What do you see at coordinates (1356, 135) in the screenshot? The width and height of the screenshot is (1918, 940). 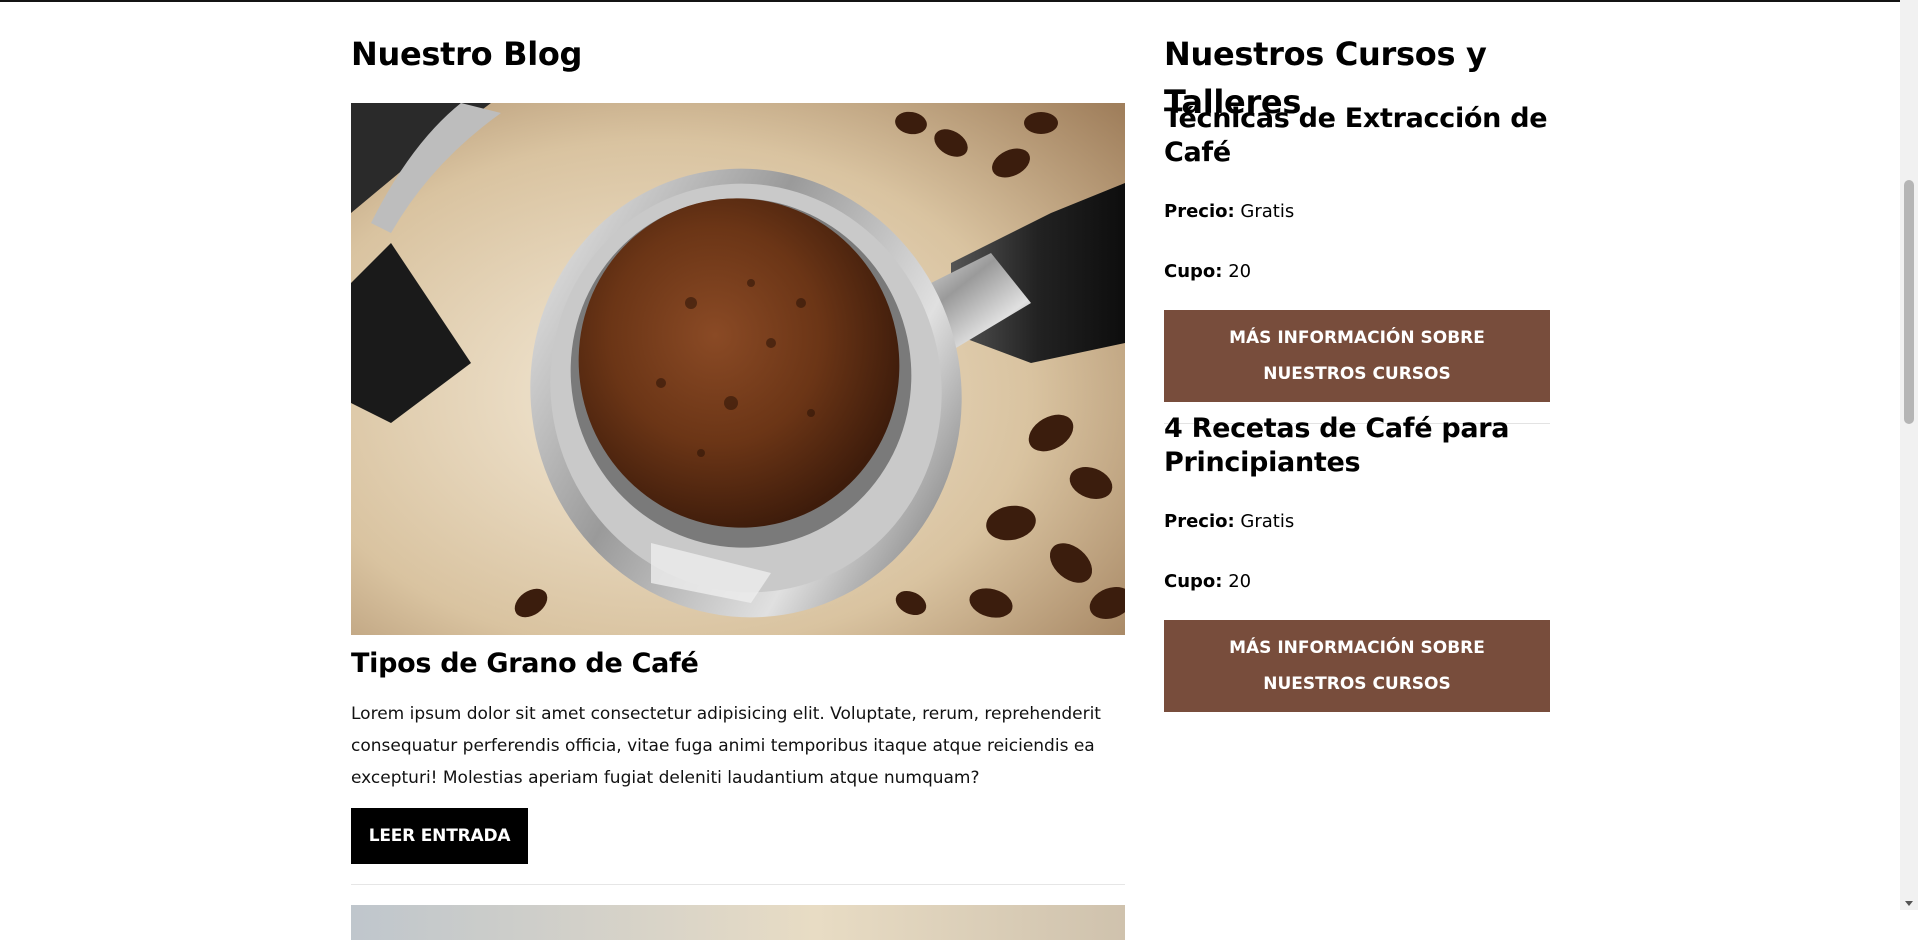 I see `course-title: Técnicas de Extracción de Café` at bounding box center [1356, 135].